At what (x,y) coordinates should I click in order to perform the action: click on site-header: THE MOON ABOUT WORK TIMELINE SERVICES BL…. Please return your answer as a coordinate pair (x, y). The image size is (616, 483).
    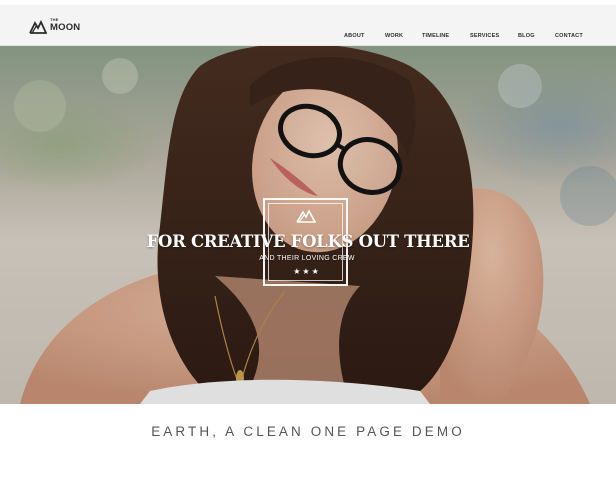
    Looking at the image, I should click on (308, 25).